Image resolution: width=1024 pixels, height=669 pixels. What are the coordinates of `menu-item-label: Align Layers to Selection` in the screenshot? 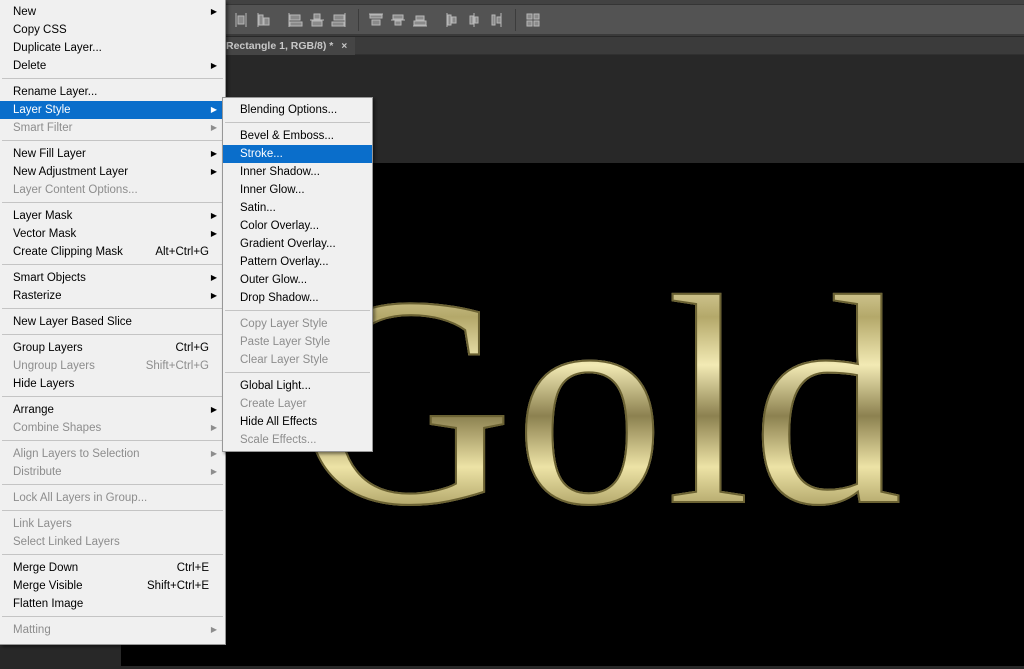 It's located at (76, 454).